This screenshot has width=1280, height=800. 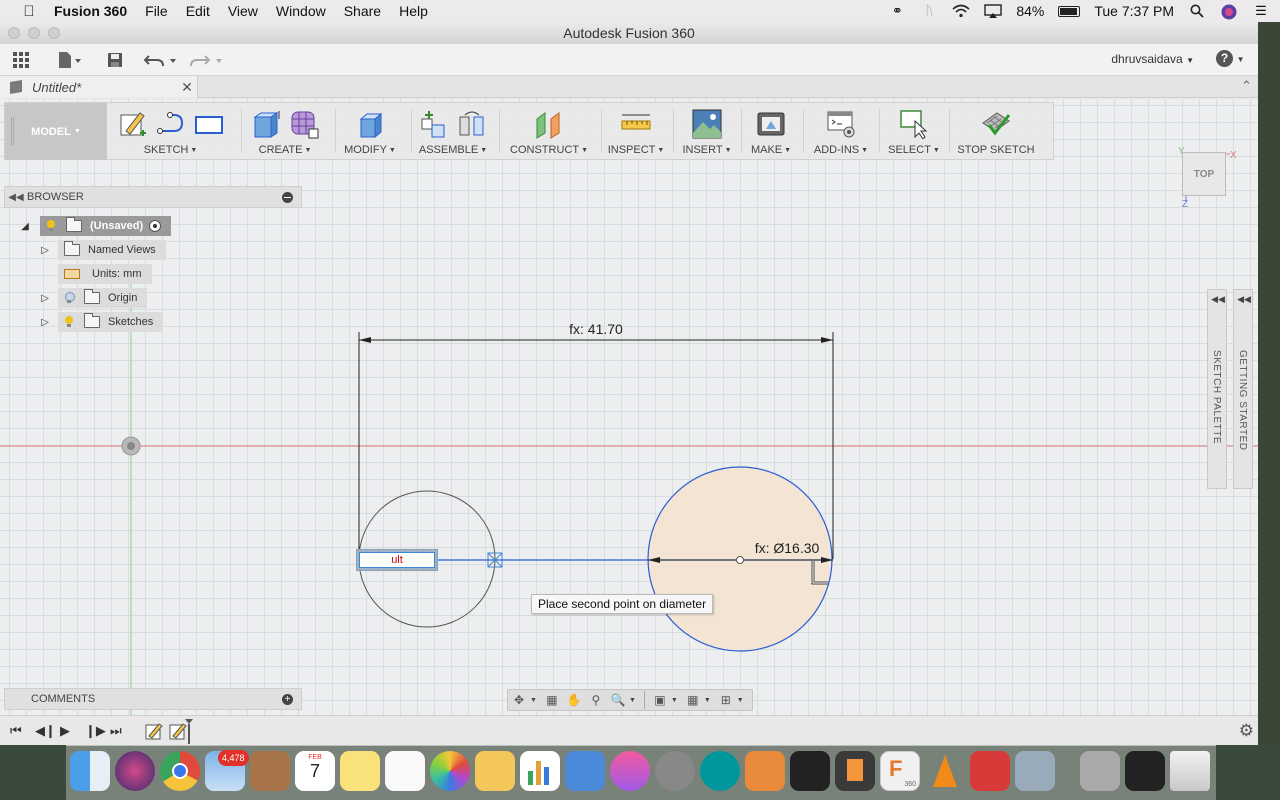 What do you see at coordinates (549, 150) in the screenshot?
I see `toolbar-construct-menu: CONSTRUCT ▼` at bounding box center [549, 150].